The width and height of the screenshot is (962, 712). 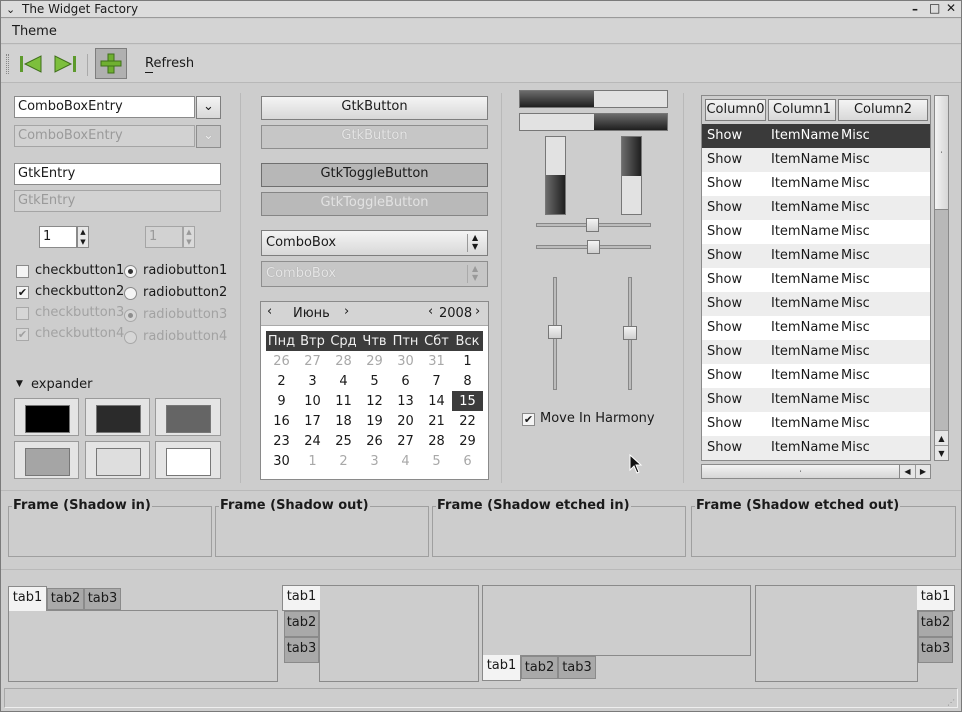 I want to click on resize-grip-icon: ⋰, so click(x=951, y=702).